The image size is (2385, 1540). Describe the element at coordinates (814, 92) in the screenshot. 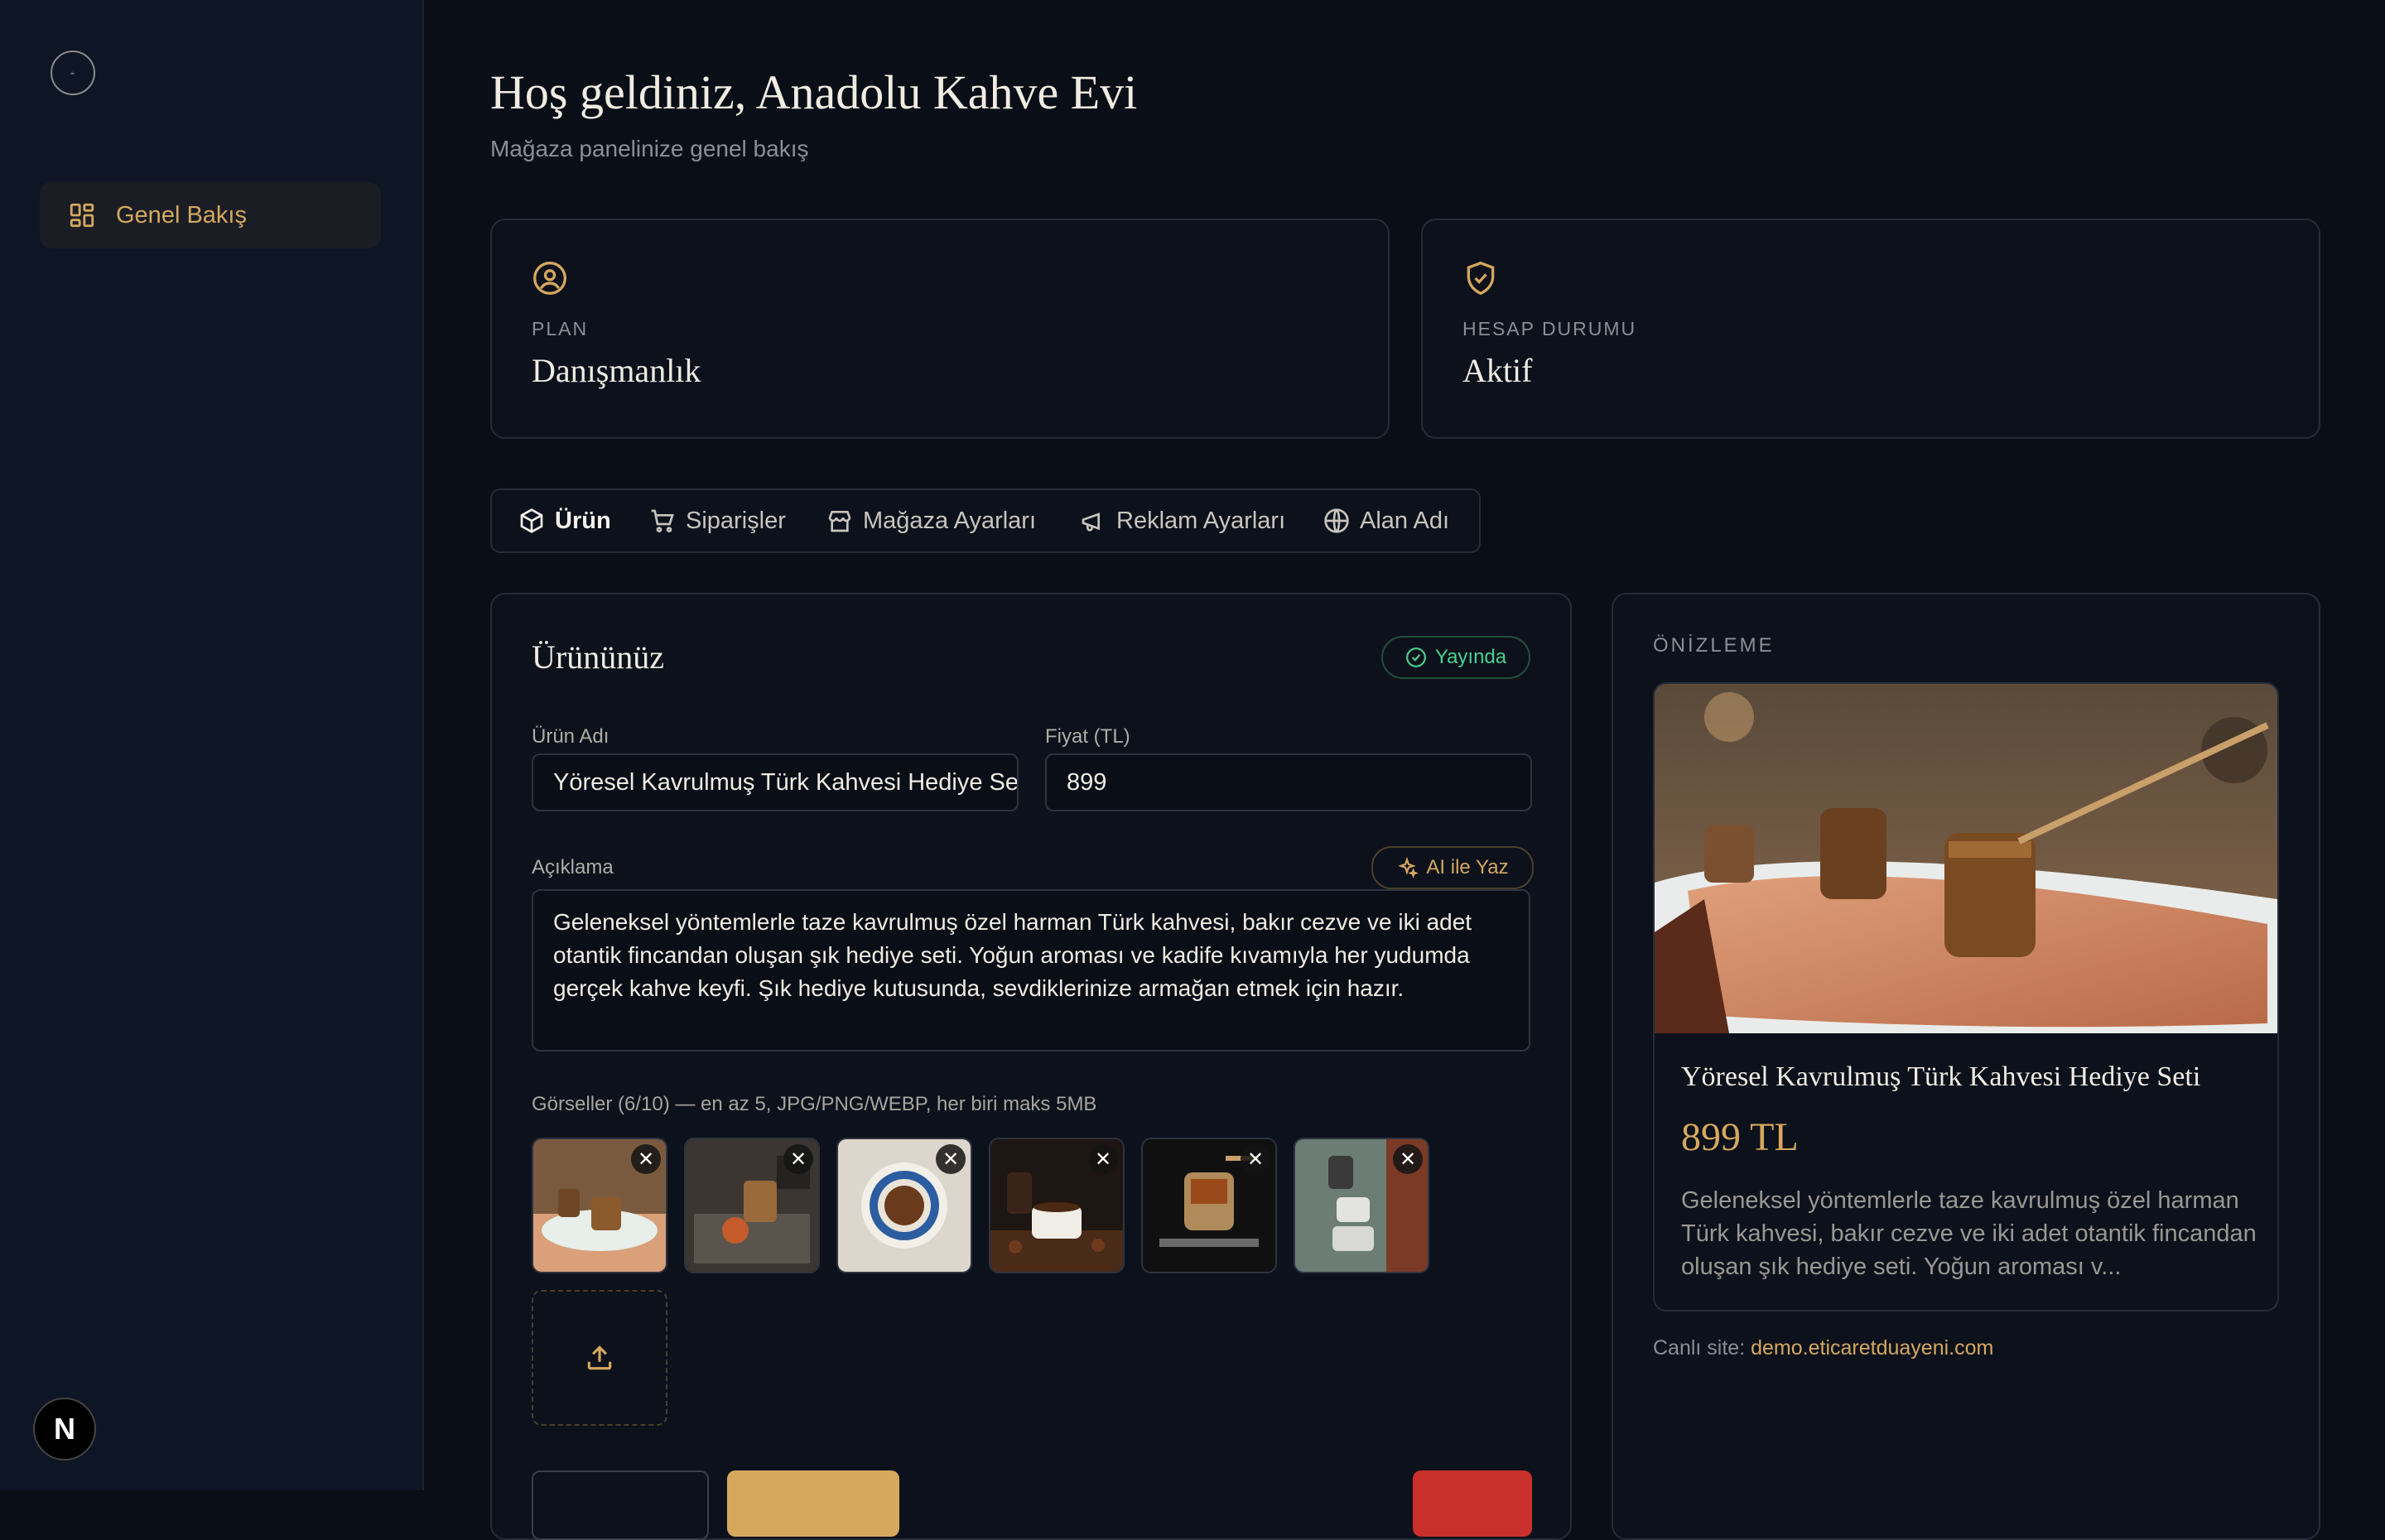

I see `page-title: Hoş geldiniz, Anadolu Kahve Evi` at that location.